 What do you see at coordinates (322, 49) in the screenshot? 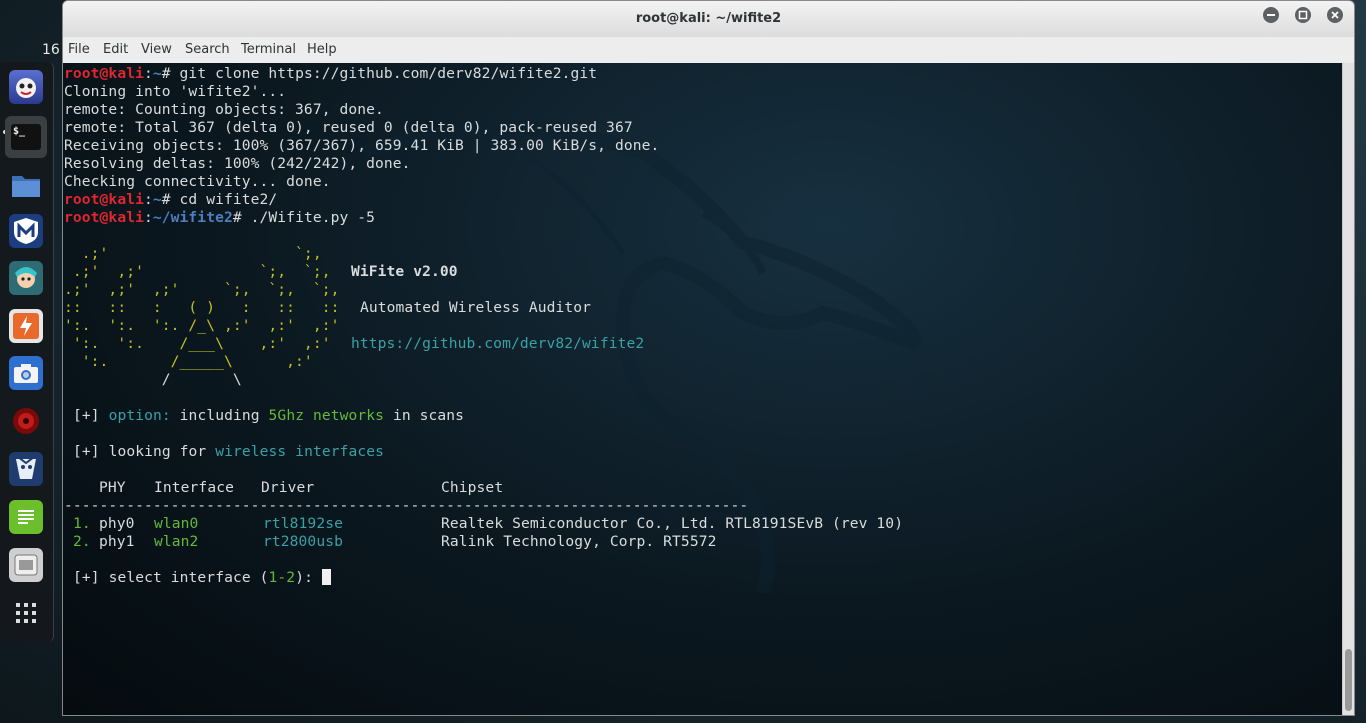
I see `menu-help: Help` at bounding box center [322, 49].